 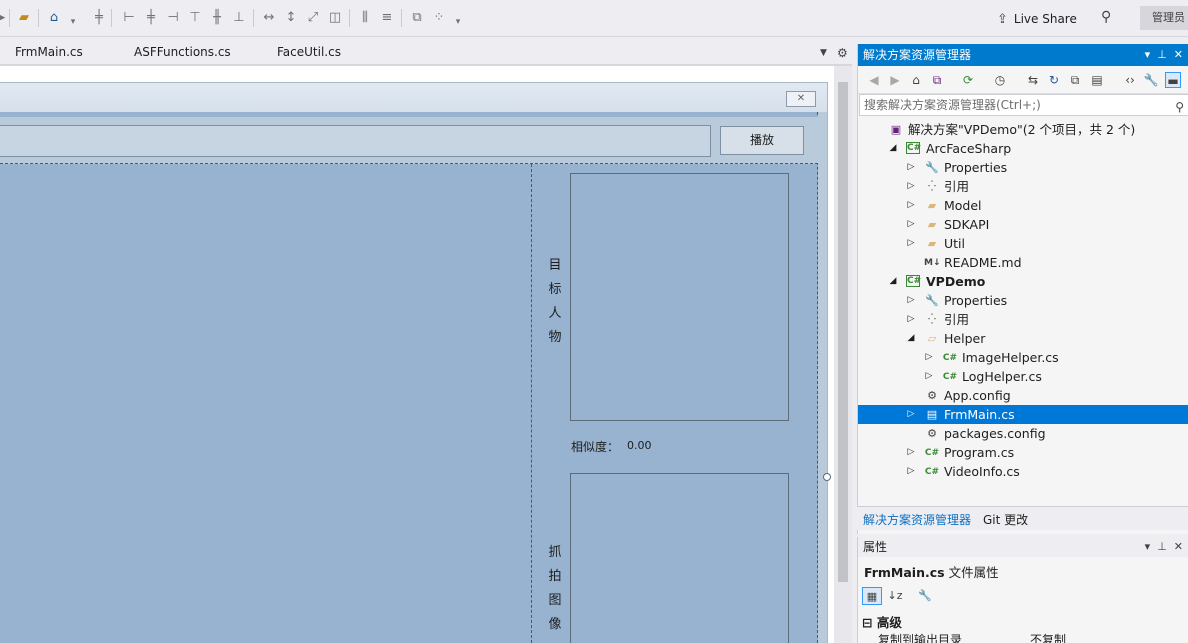 I want to click on tree-item: ▷ ▰ Model, so click(x=1023, y=205).